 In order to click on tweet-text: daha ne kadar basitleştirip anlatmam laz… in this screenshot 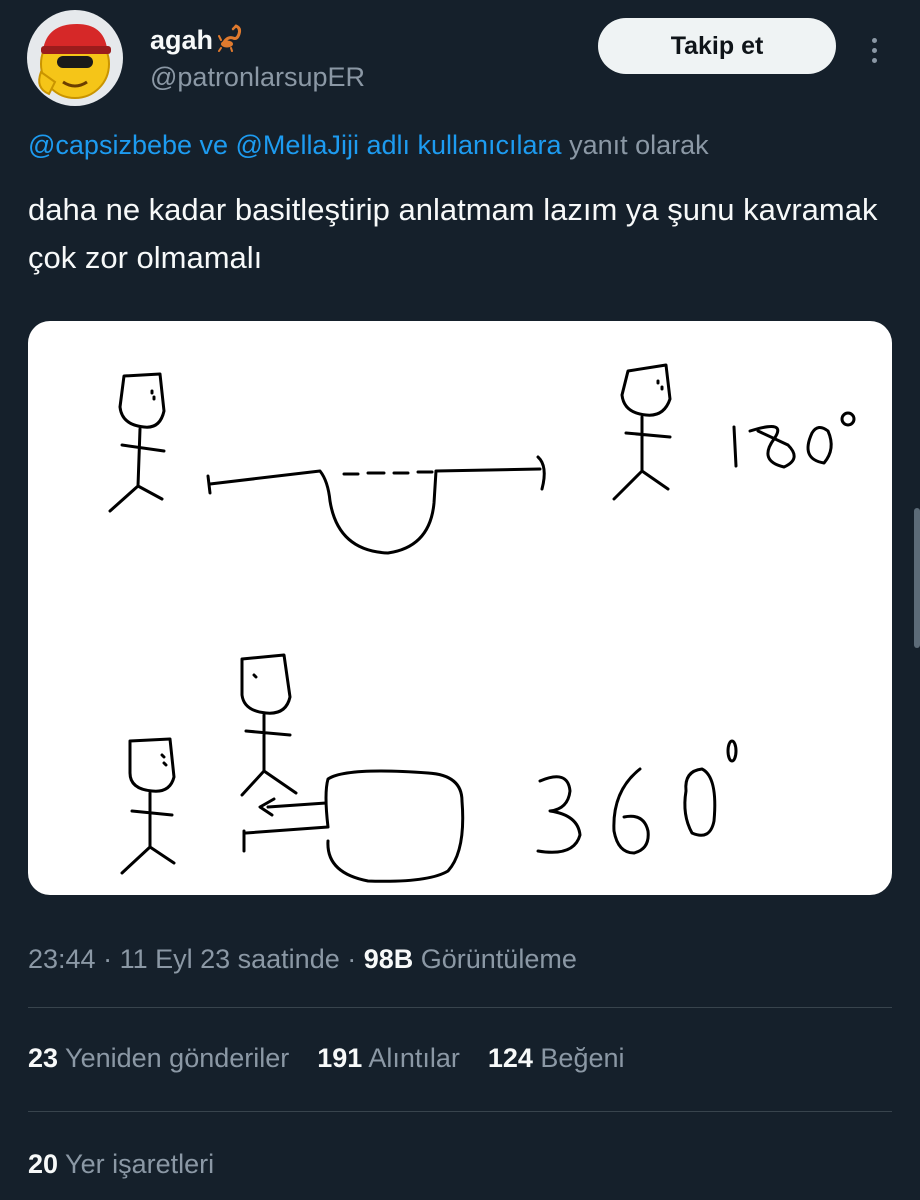, I will do `click(453, 233)`.